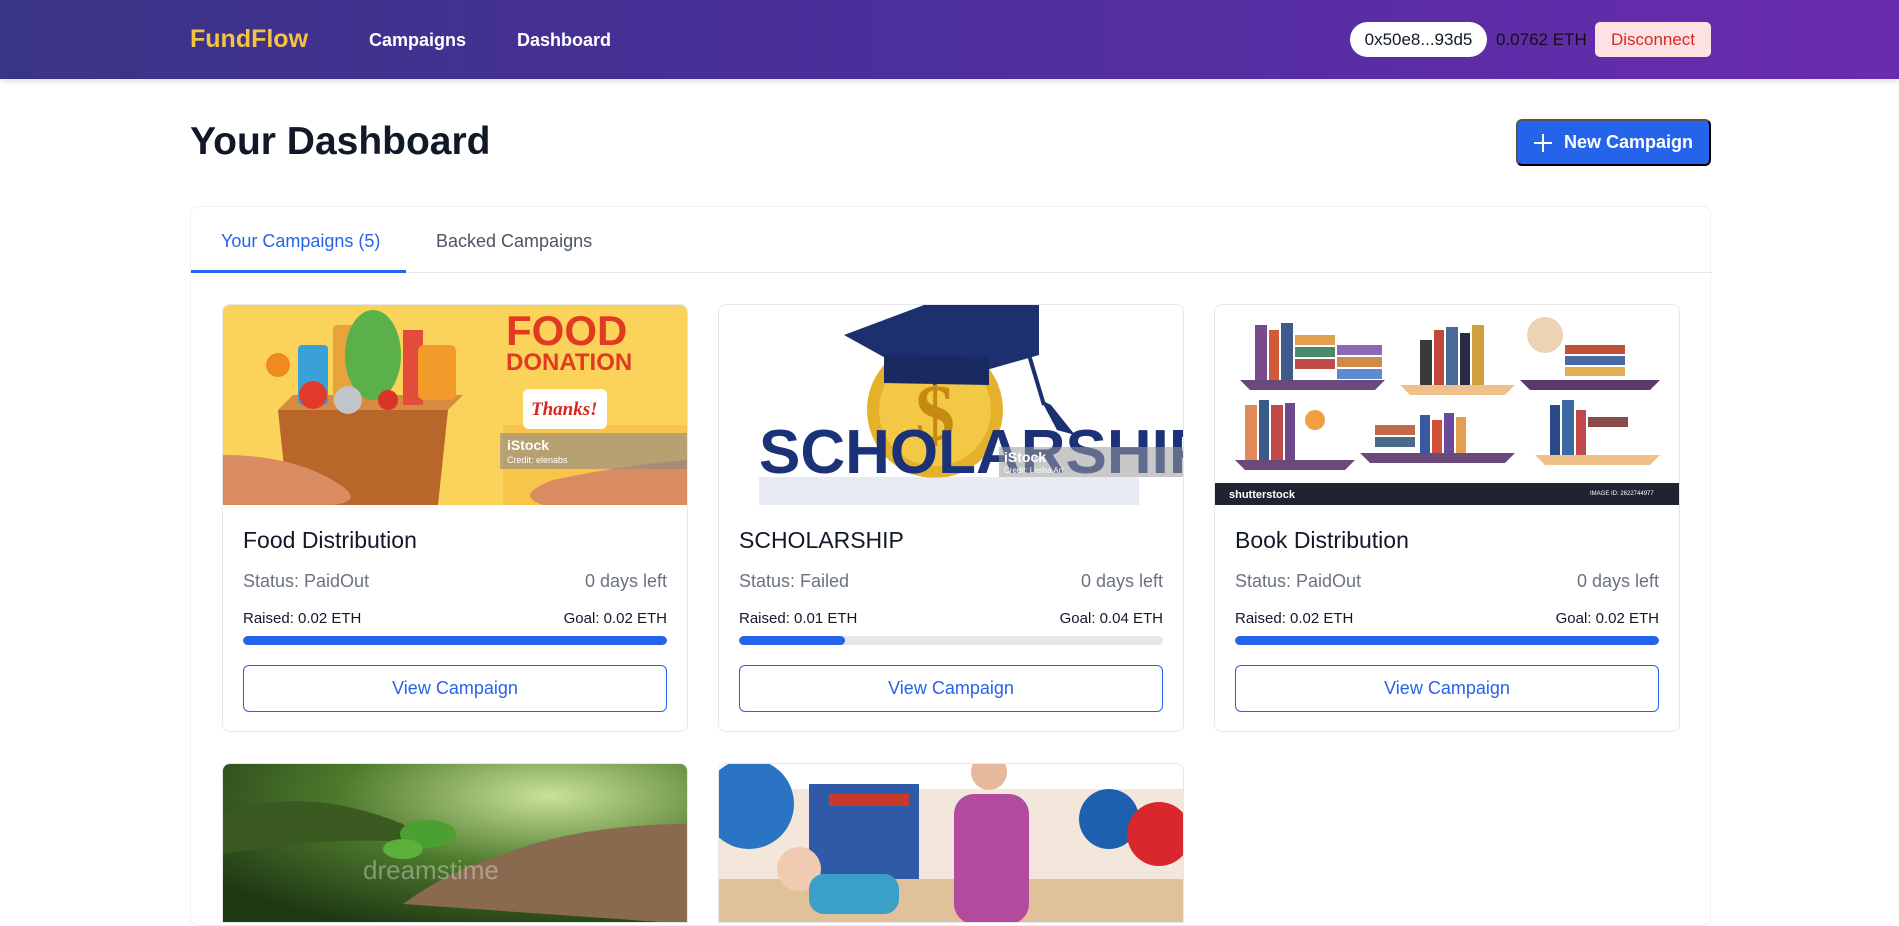  Describe the element at coordinates (537, 460) in the screenshot. I see `image-credit: Credit: elenabs` at that location.